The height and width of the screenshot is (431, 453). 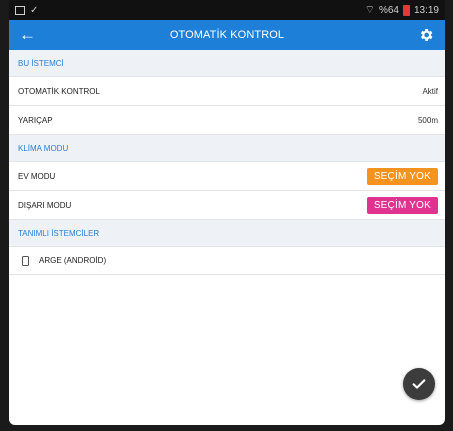 I want to click on away-mode-label: DIŞARI MODU, so click(x=45, y=205).